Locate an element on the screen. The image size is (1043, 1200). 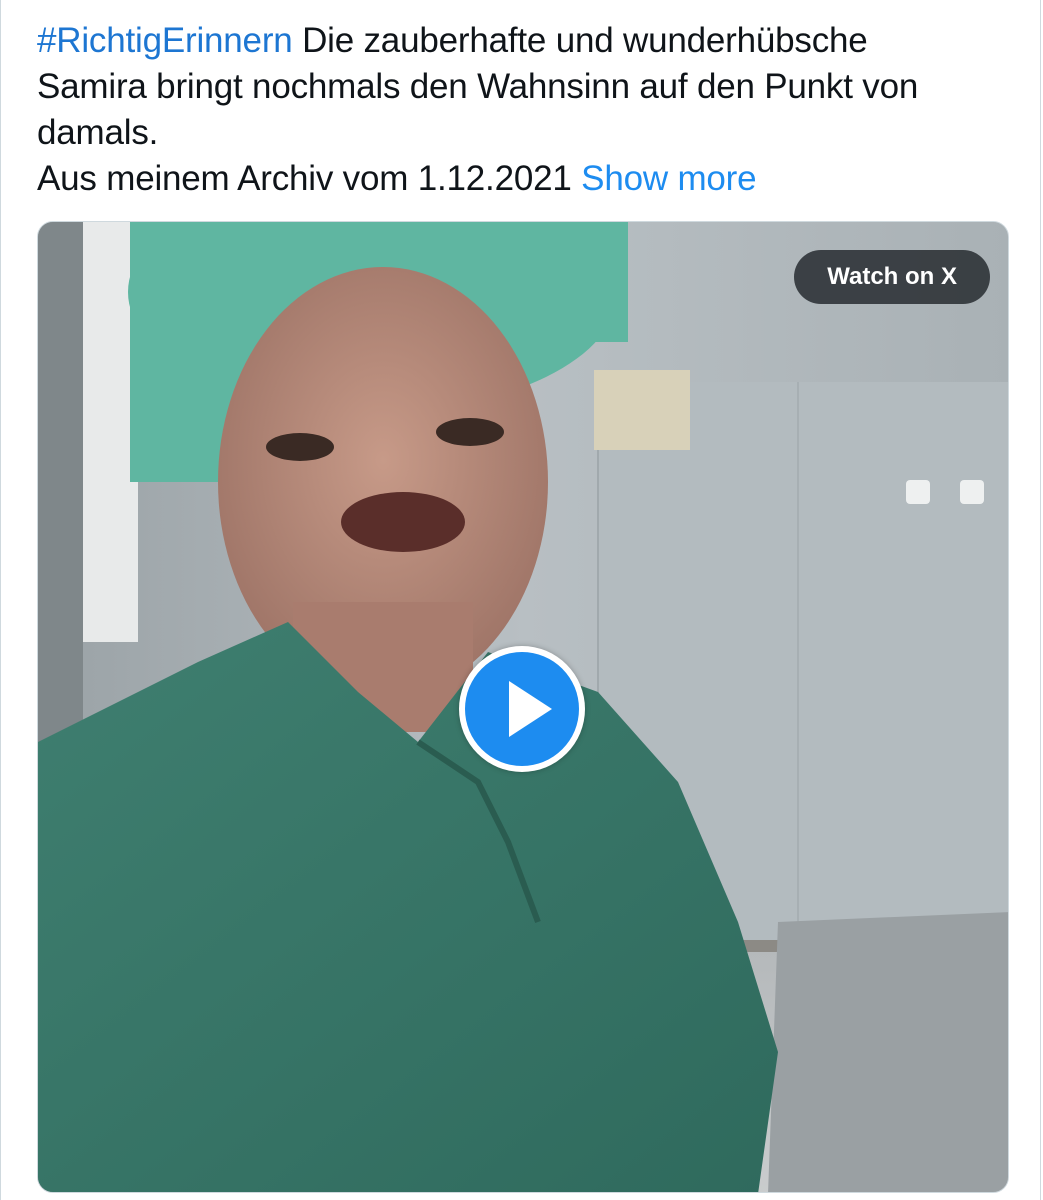
tweet-line-3: damals. is located at coordinates (98, 132).